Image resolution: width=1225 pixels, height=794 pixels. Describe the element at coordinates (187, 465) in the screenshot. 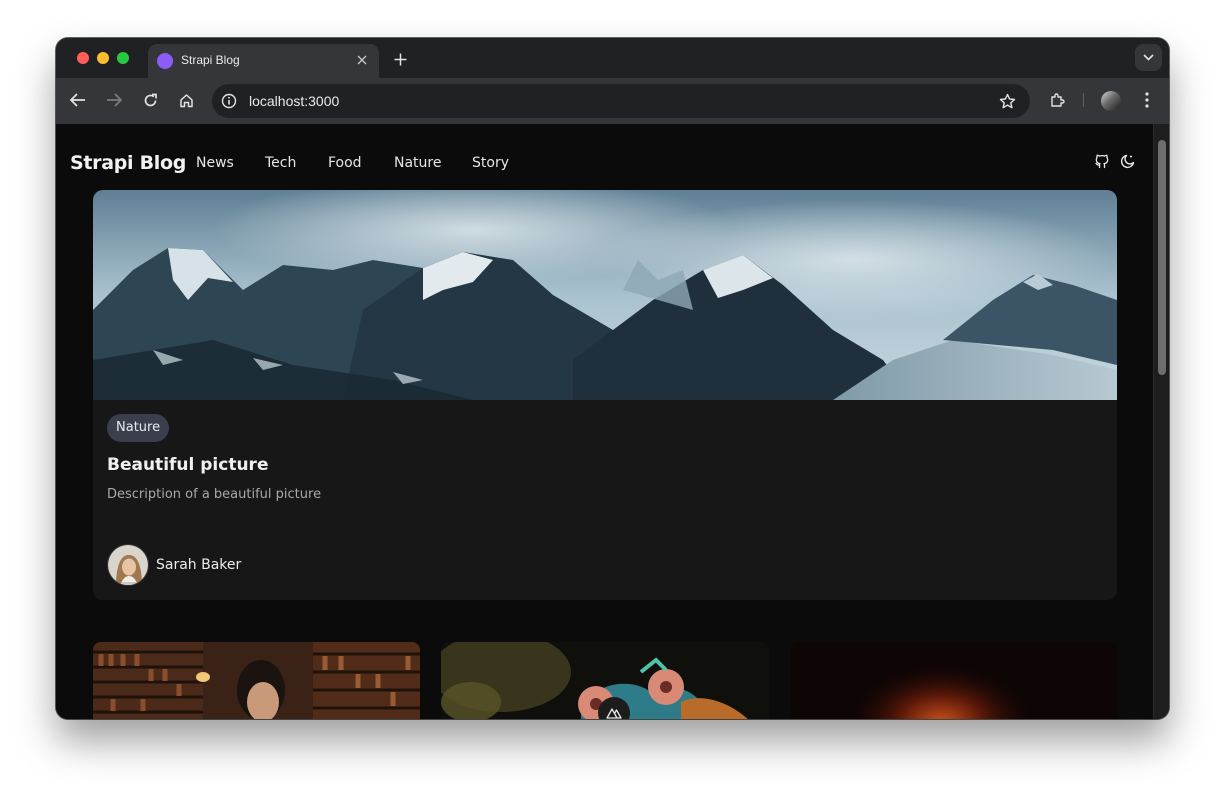

I see `post-title: Beautiful picture` at that location.